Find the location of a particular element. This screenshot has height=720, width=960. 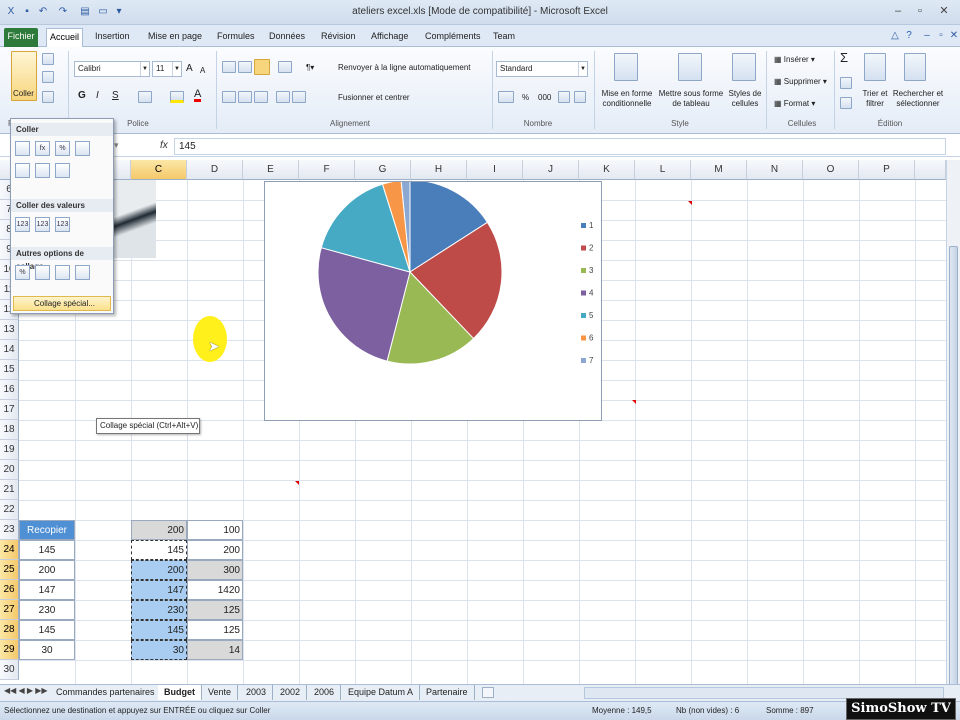

cell-styles-button: Styles de cellules is located at coordinates (745, 99).